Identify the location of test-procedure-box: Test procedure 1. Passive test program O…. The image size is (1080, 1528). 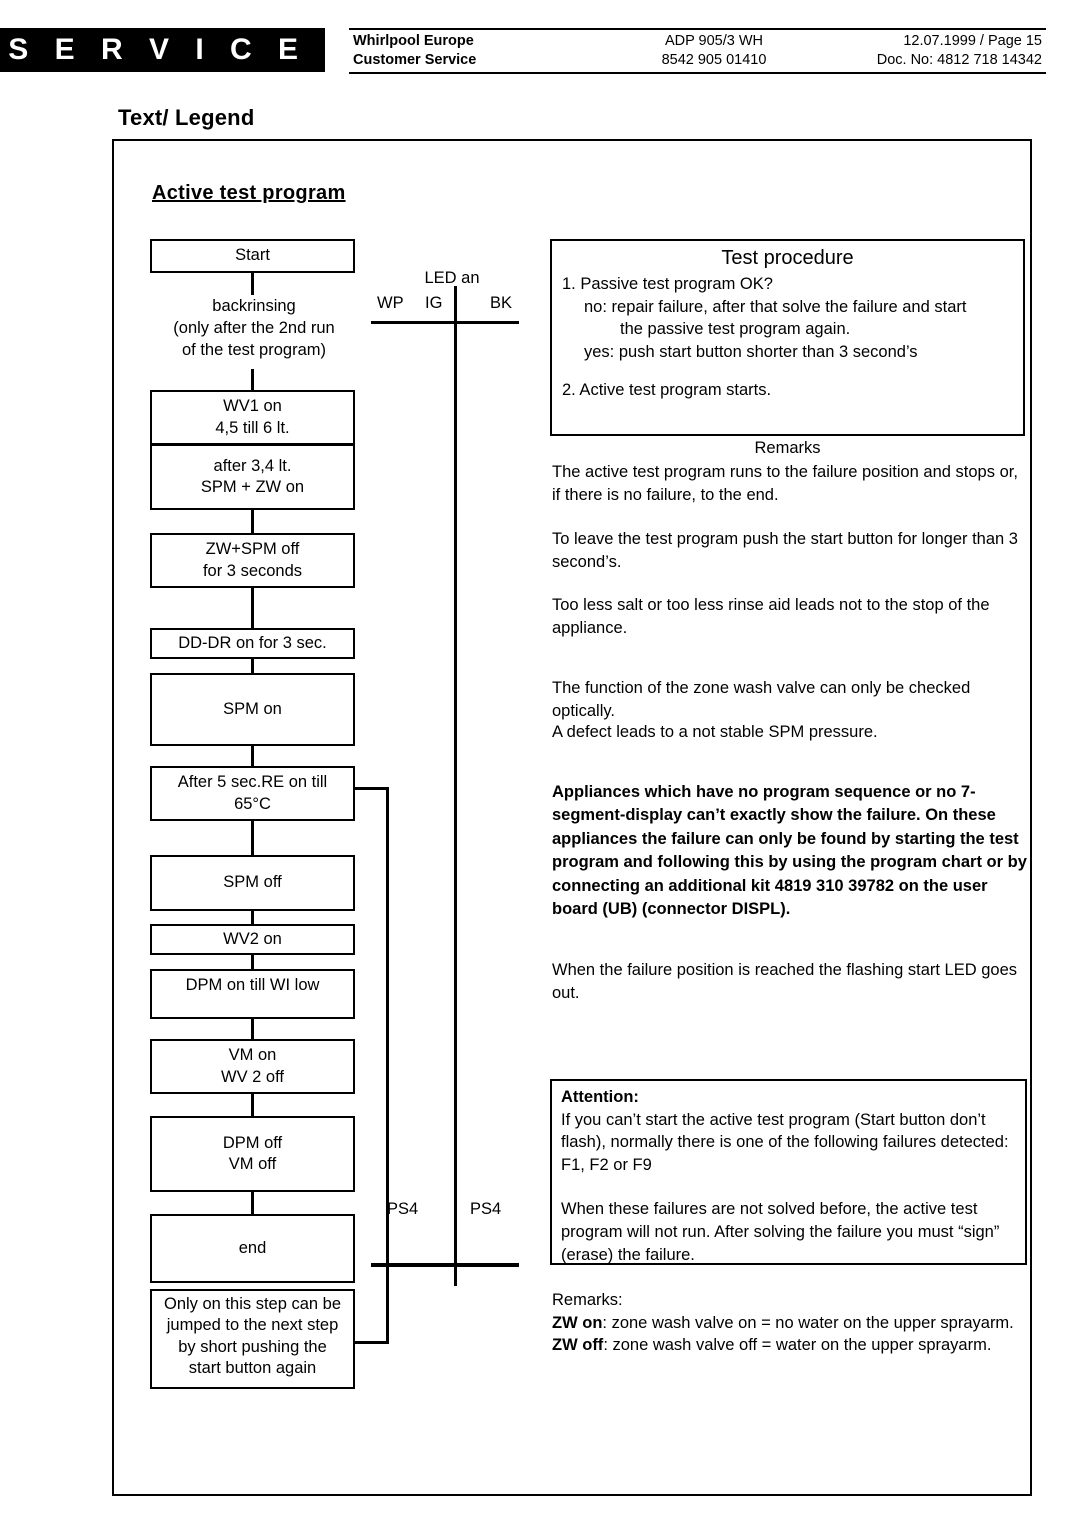
(787, 337).